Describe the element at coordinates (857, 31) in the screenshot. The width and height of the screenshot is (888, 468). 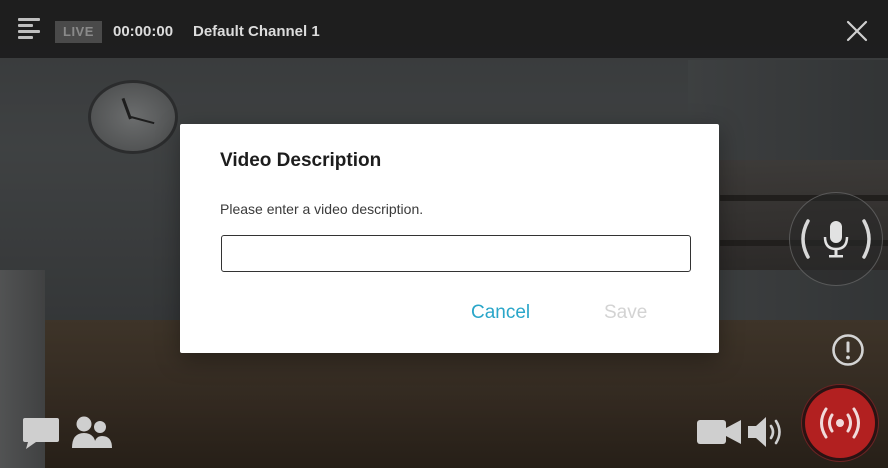
I see `close-icon` at that location.